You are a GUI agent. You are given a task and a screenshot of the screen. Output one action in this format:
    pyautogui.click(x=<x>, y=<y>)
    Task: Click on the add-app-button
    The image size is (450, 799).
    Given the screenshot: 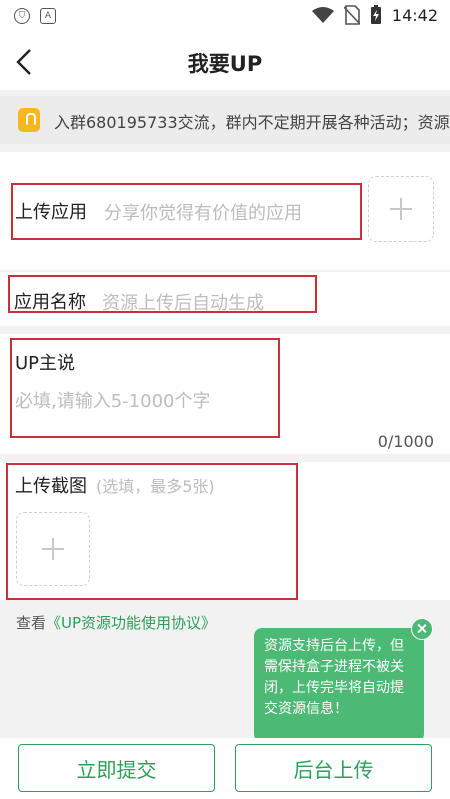 What is the action you would take?
    pyautogui.click(x=401, y=209)
    